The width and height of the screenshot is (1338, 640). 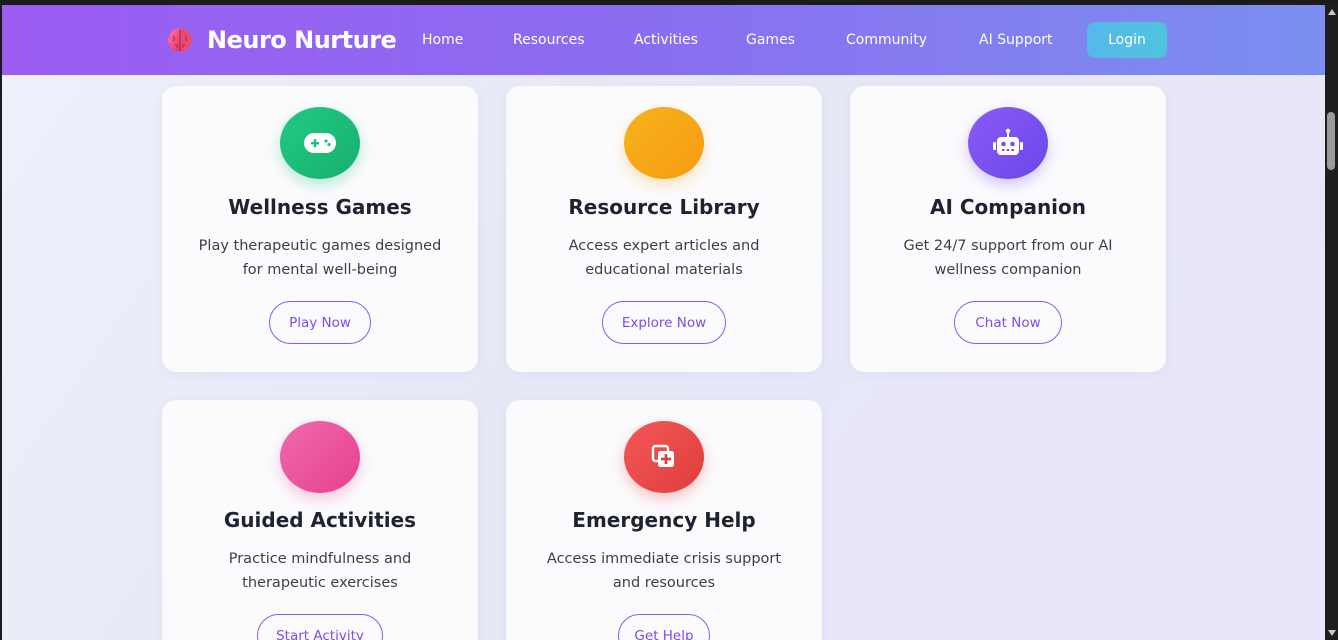 I want to click on scroll-up-arrow-icon, so click(x=1332, y=12).